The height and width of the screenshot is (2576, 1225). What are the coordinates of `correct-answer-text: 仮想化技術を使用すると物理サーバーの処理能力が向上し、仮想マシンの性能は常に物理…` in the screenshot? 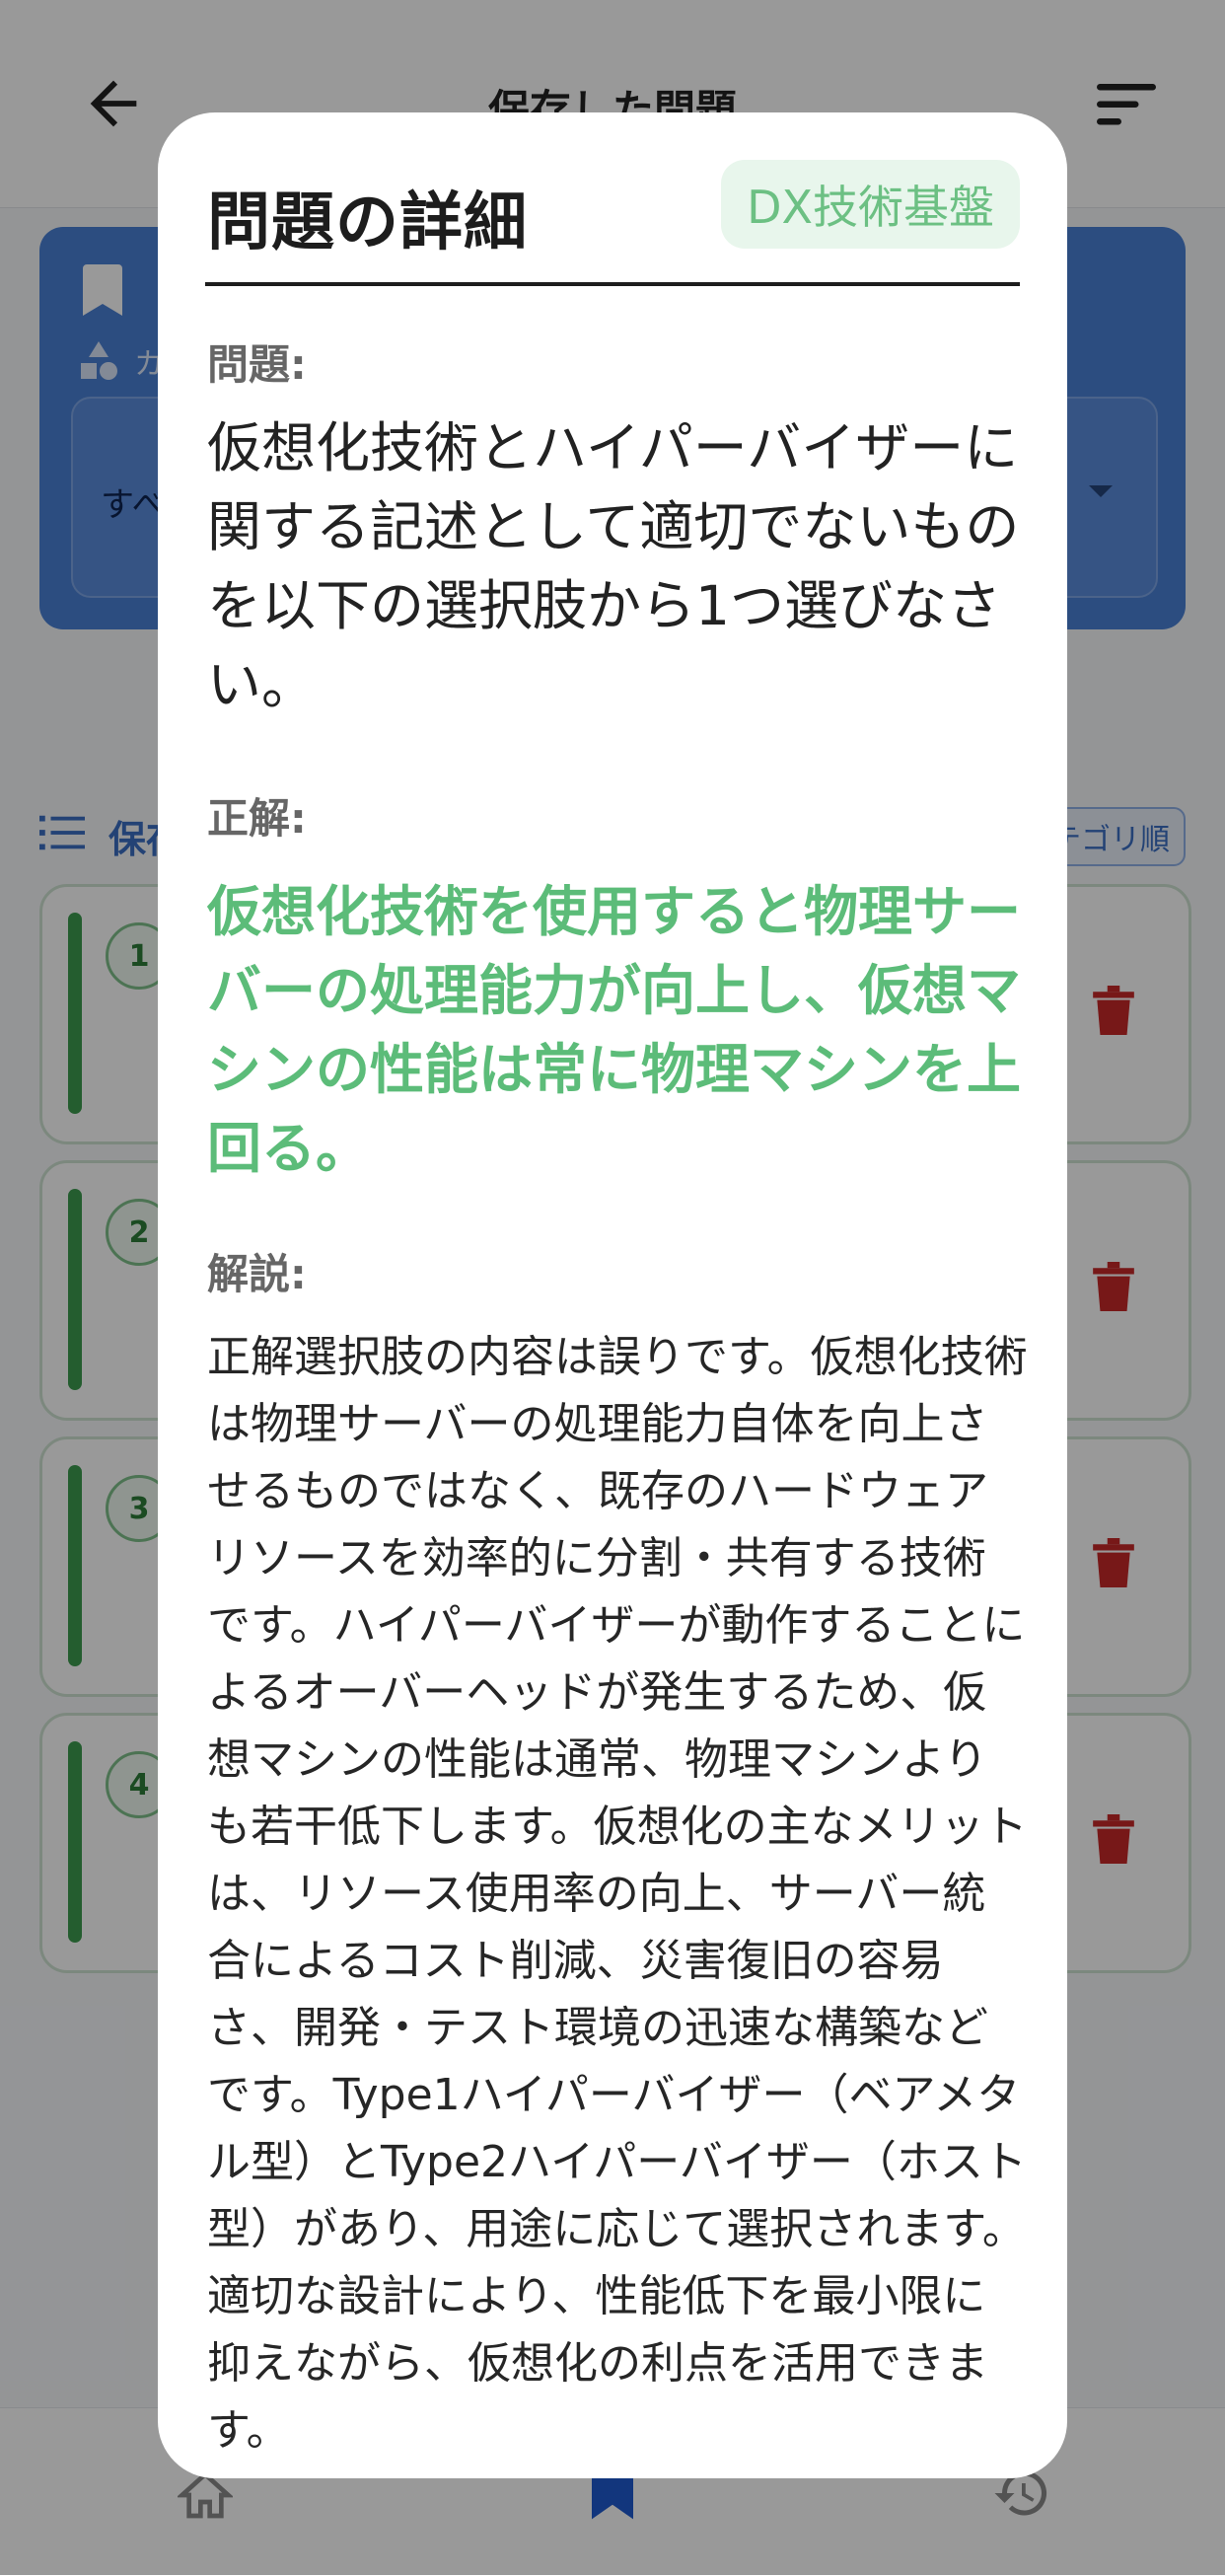 It's located at (614, 1030).